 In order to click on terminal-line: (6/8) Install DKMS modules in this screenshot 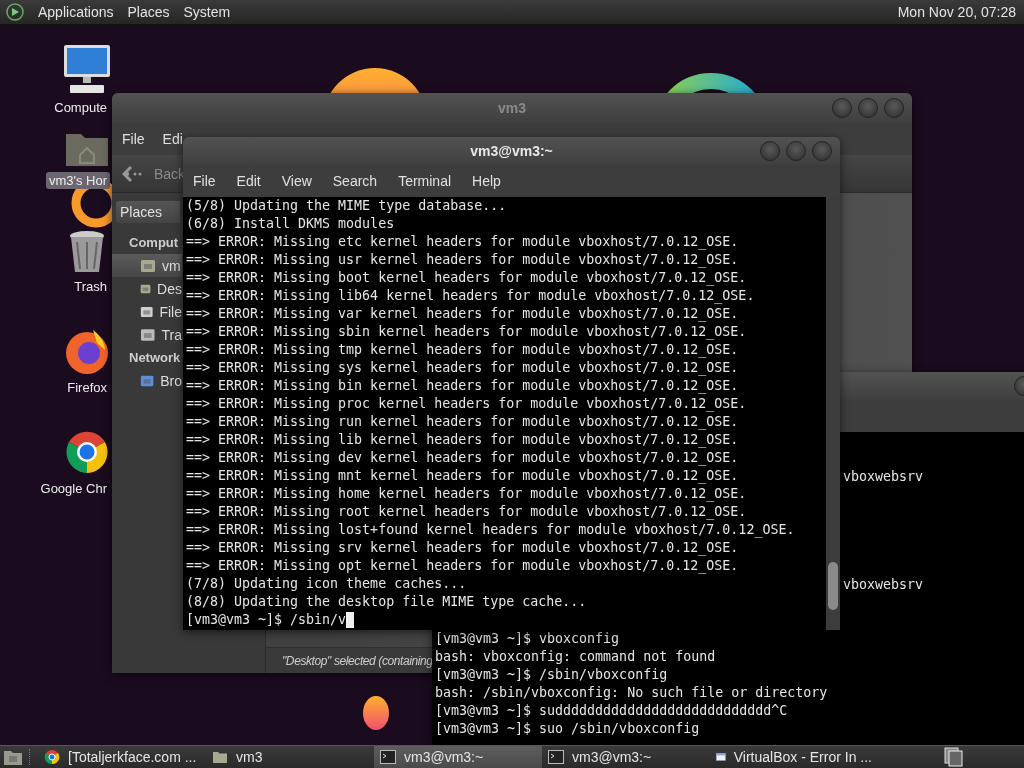, I will do `click(290, 224)`.